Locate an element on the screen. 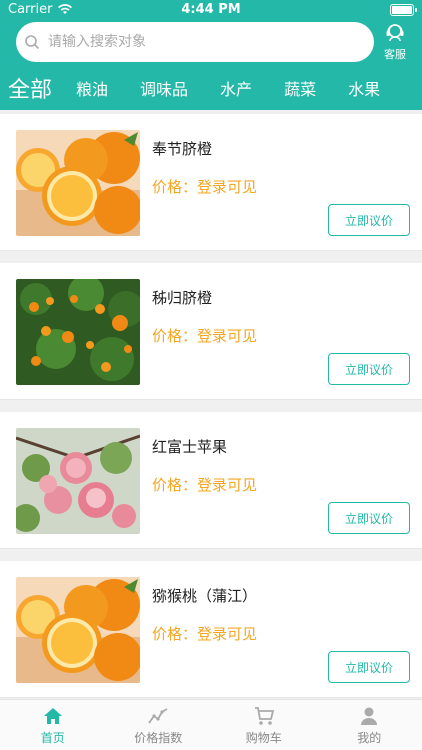 This screenshot has width=422, height=750. top-bar: 客服 is located at coordinates (211, 43).